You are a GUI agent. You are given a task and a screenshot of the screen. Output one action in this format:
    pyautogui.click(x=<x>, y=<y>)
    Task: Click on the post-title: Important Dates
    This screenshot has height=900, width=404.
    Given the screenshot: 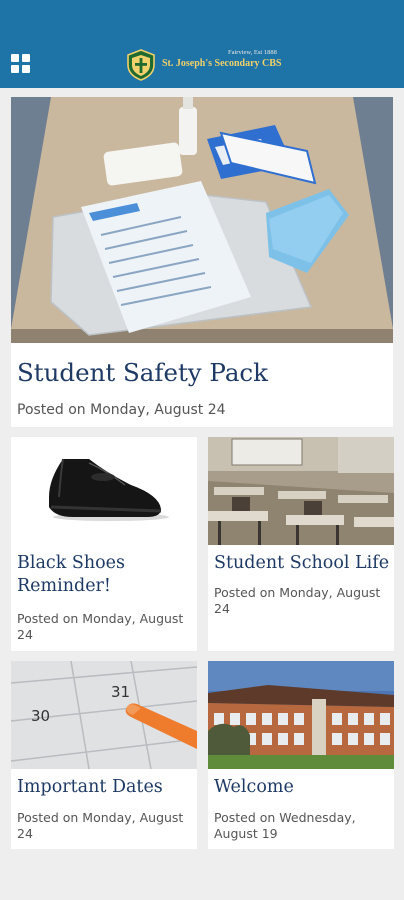 What is the action you would take?
    pyautogui.click(x=90, y=787)
    